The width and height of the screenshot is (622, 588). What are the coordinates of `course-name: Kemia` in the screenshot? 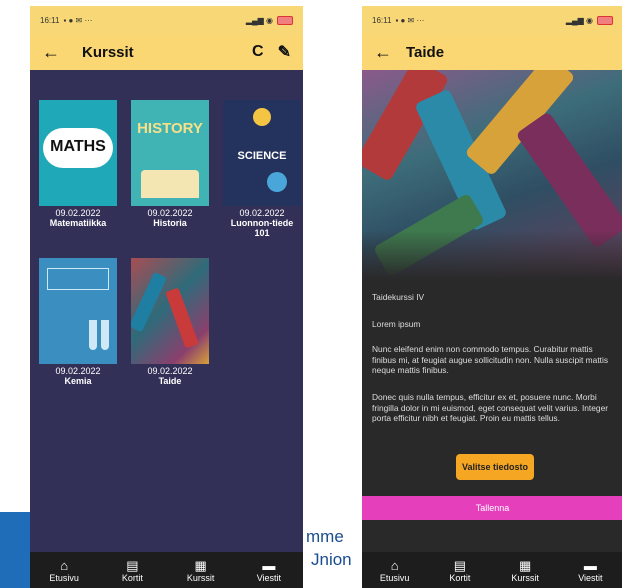 It's located at (78, 381).